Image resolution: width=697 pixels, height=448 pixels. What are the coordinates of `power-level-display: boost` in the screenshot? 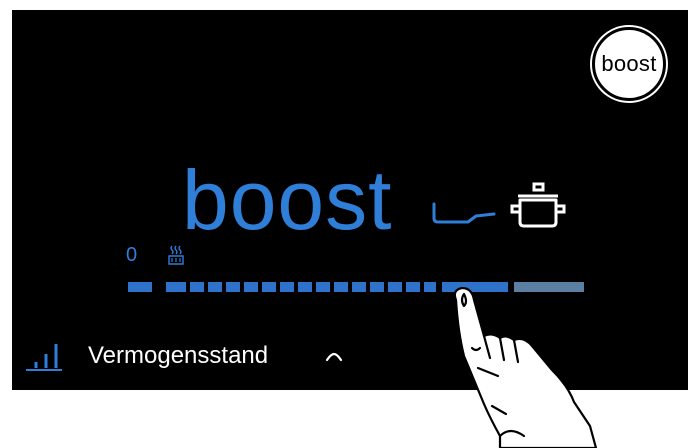 It's located at (287, 200).